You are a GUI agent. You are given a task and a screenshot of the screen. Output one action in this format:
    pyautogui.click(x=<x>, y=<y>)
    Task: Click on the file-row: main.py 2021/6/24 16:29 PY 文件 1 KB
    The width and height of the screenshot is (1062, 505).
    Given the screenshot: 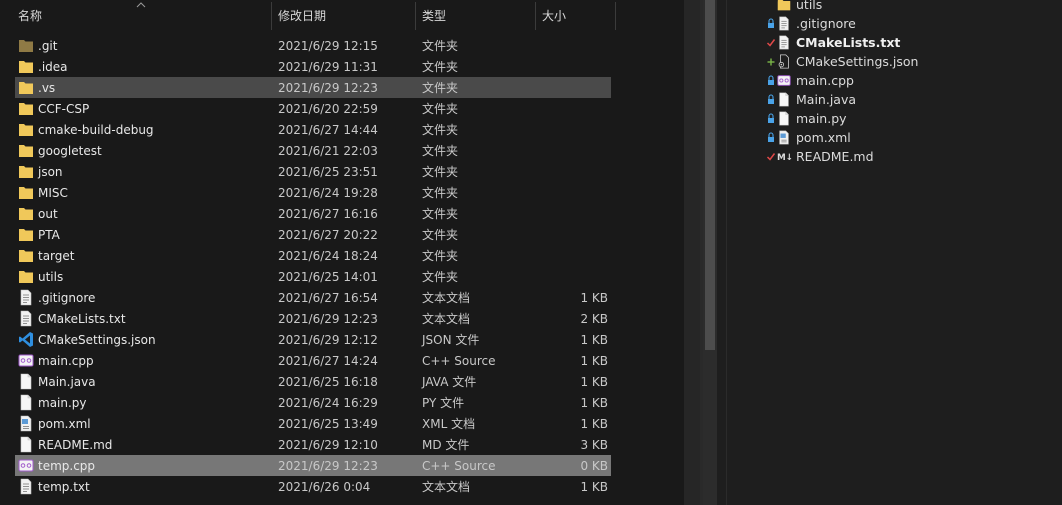 What is the action you would take?
    pyautogui.click(x=313, y=402)
    